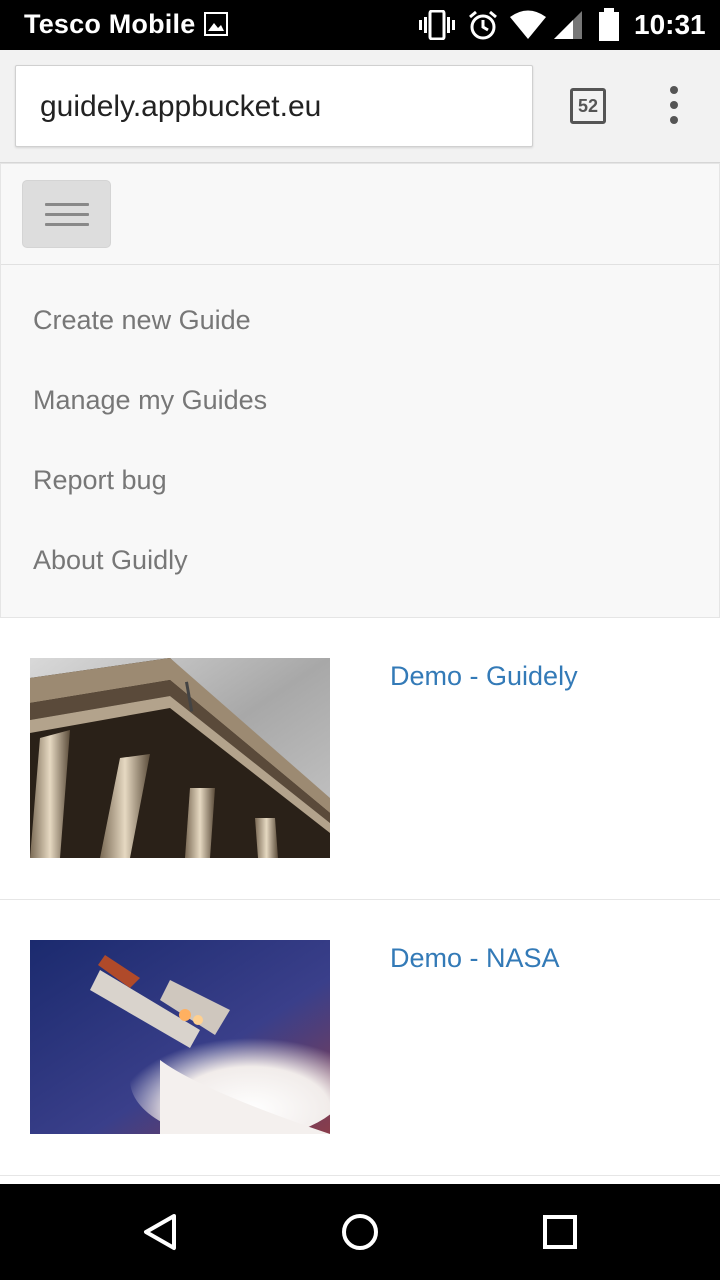 The width and height of the screenshot is (720, 1280). I want to click on wifi-icon, so click(528, 24).